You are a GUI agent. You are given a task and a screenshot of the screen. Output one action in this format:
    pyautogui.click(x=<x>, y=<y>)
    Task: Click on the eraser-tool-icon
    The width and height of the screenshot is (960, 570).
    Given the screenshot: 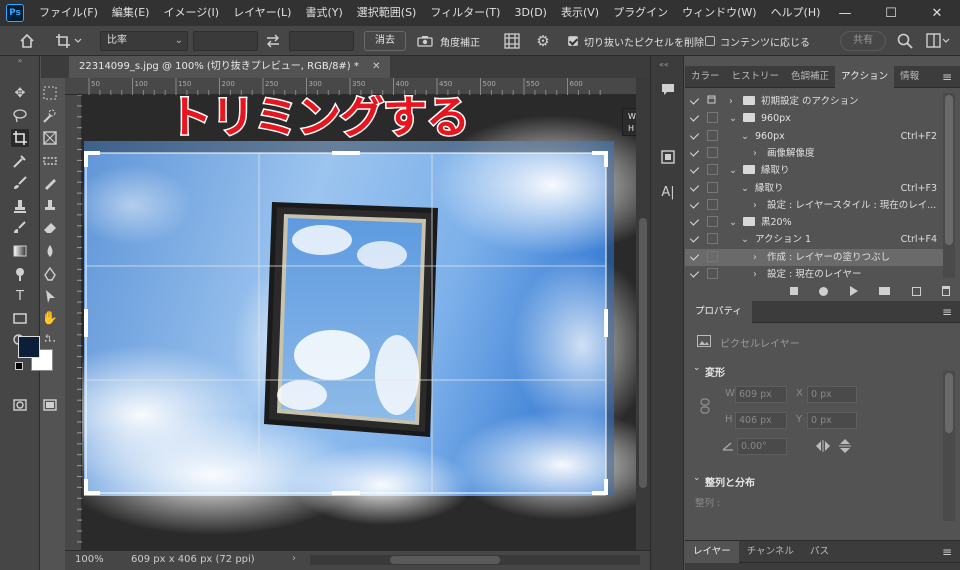 What is the action you would take?
    pyautogui.click(x=50, y=228)
    